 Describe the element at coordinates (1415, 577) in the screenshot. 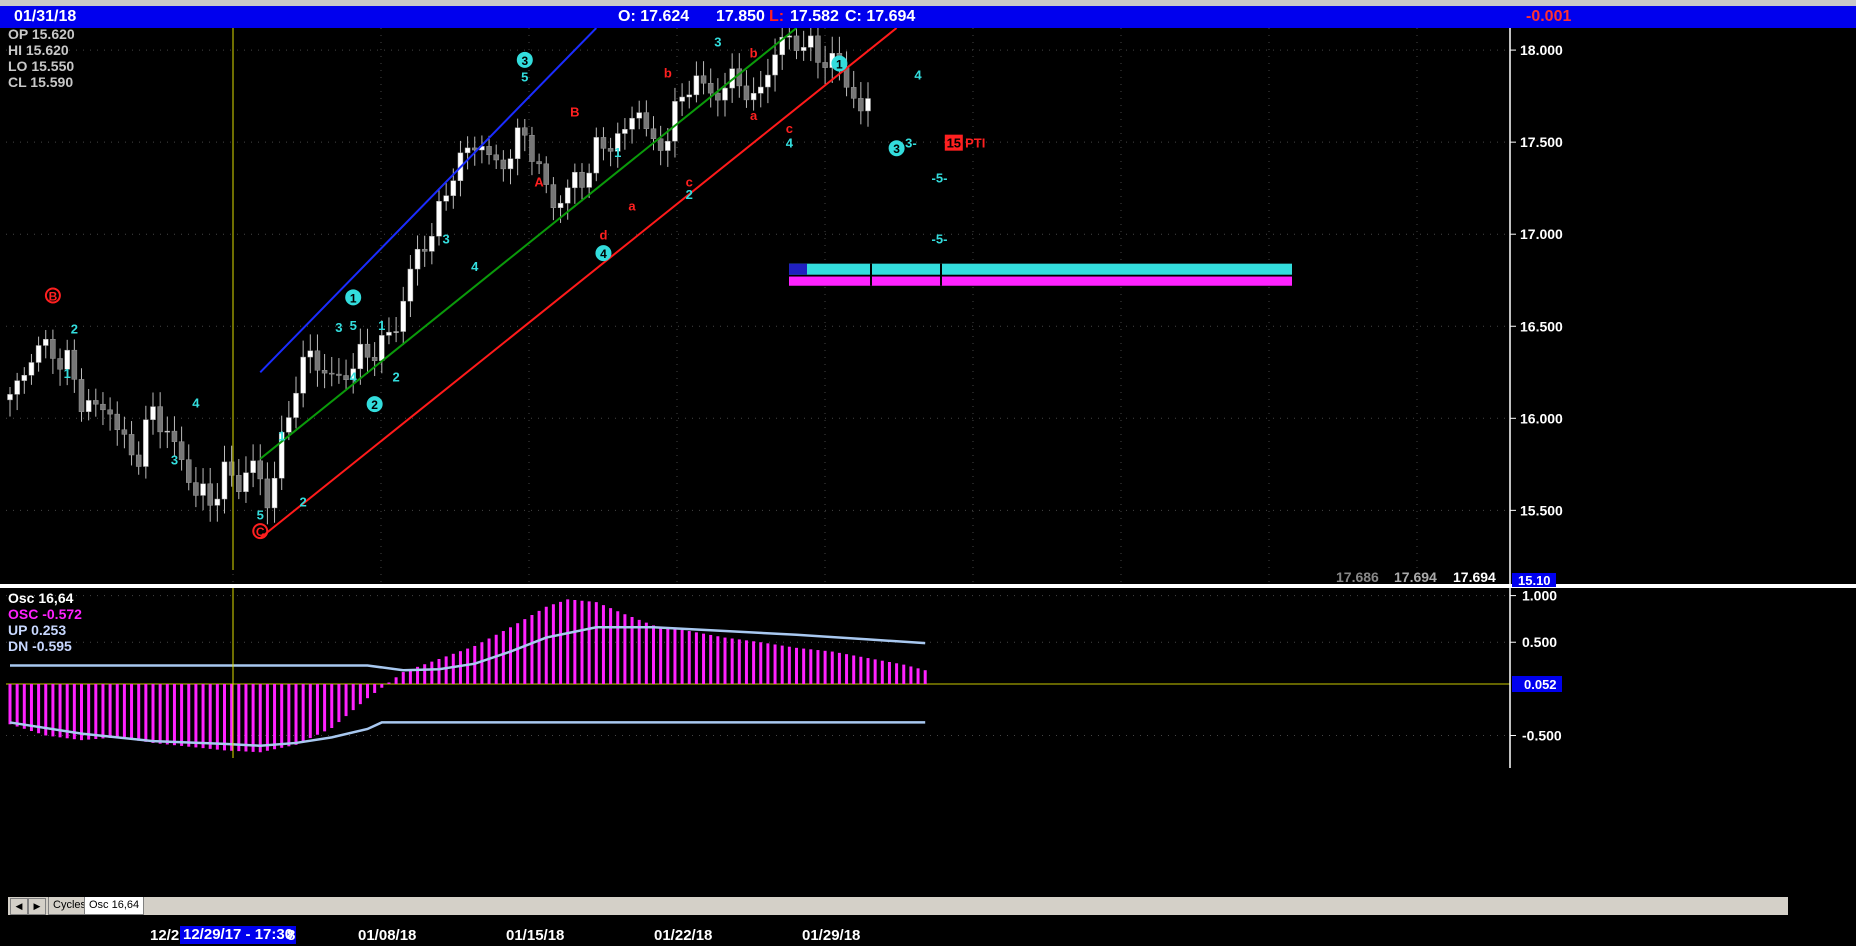

I see `readout-b: 17.694` at that location.